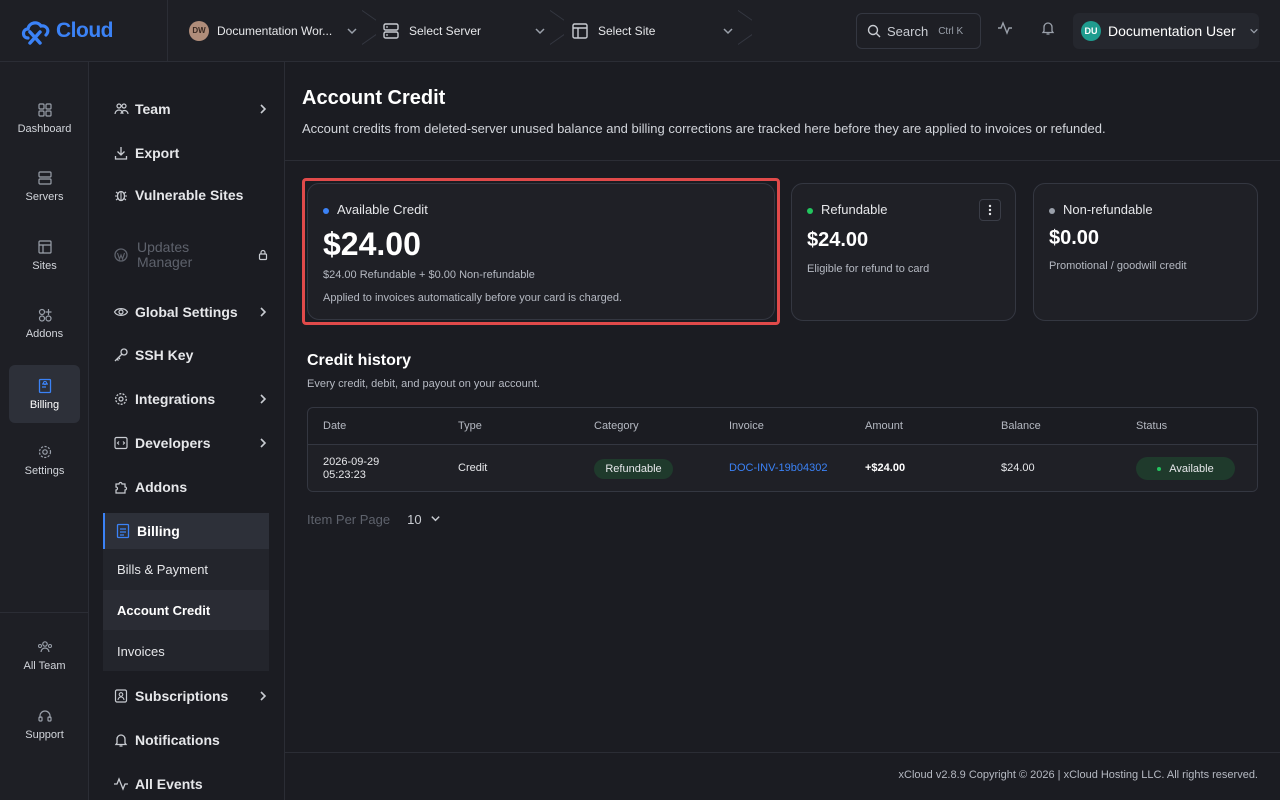 Image resolution: width=1280 pixels, height=800 pixels. What do you see at coordinates (44, 177) in the screenshot?
I see `server-icon` at bounding box center [44, 177].